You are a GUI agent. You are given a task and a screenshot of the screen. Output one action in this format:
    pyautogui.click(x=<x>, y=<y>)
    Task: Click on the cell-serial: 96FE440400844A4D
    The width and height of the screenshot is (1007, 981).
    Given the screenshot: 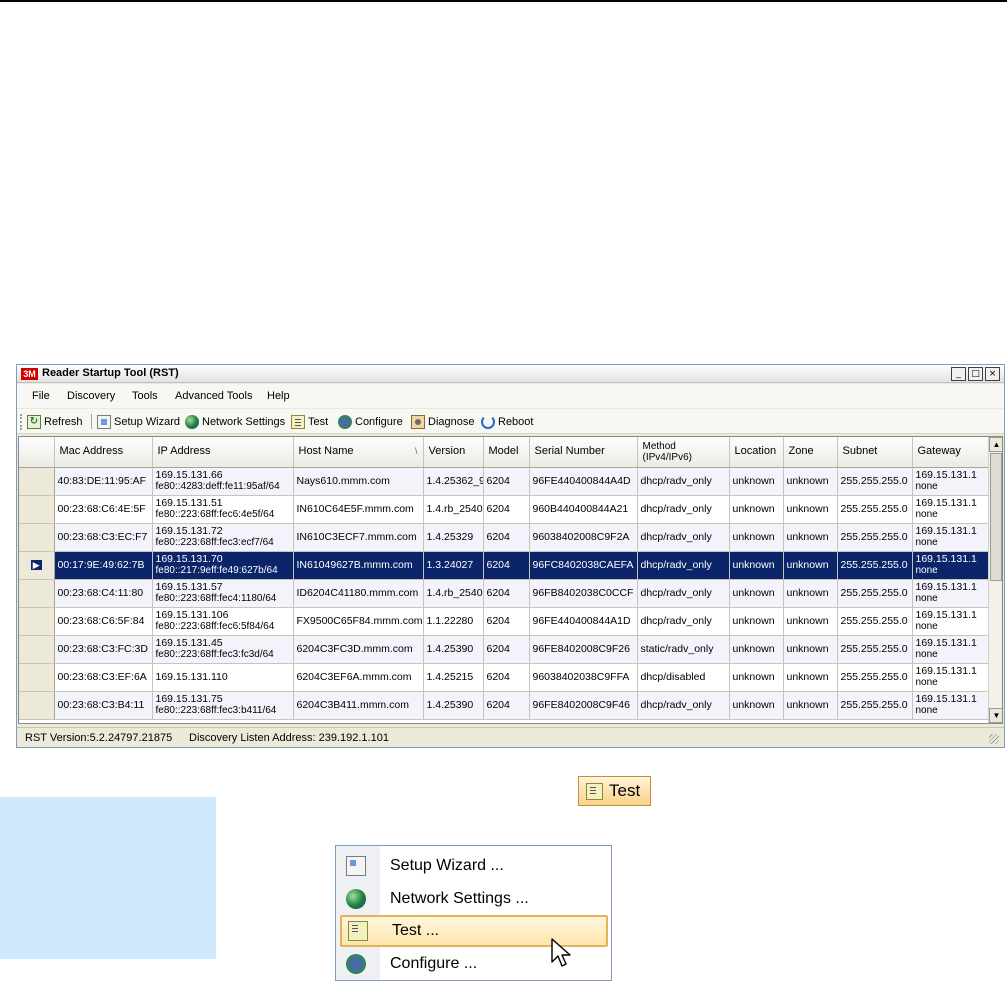 What is the action you would take?
    pyautogui.click(x=583, y=481)
    